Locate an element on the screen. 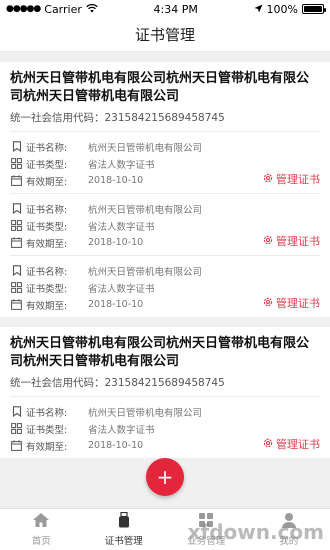  tab-cert-management: 证书管理 is located at coordinates (124, 529).